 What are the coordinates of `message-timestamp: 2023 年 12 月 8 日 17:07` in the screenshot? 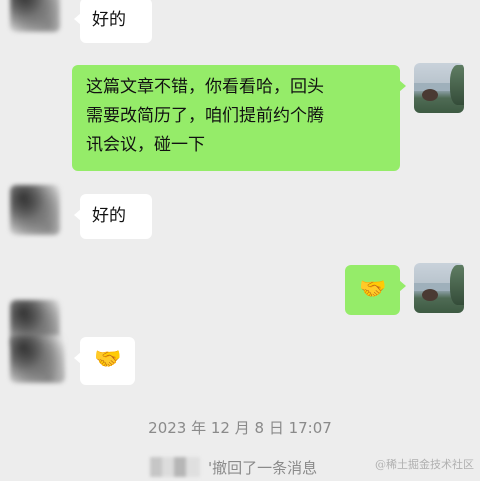 It's located at (240, 428).